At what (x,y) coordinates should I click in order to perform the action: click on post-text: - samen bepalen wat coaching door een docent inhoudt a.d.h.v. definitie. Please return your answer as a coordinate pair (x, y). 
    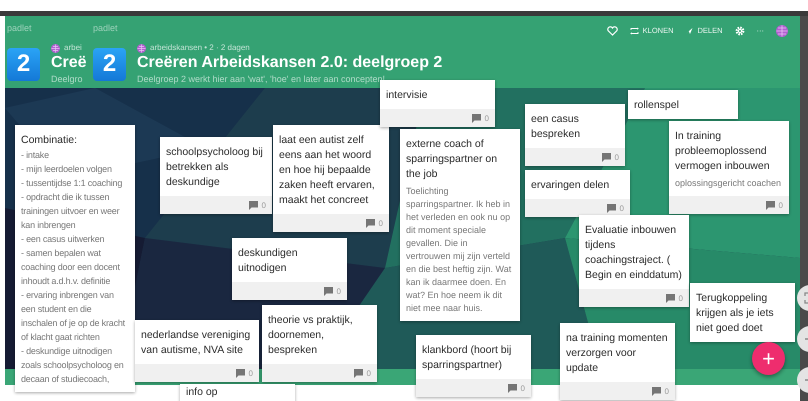
    Looking at the image, I should click on (71, 267).